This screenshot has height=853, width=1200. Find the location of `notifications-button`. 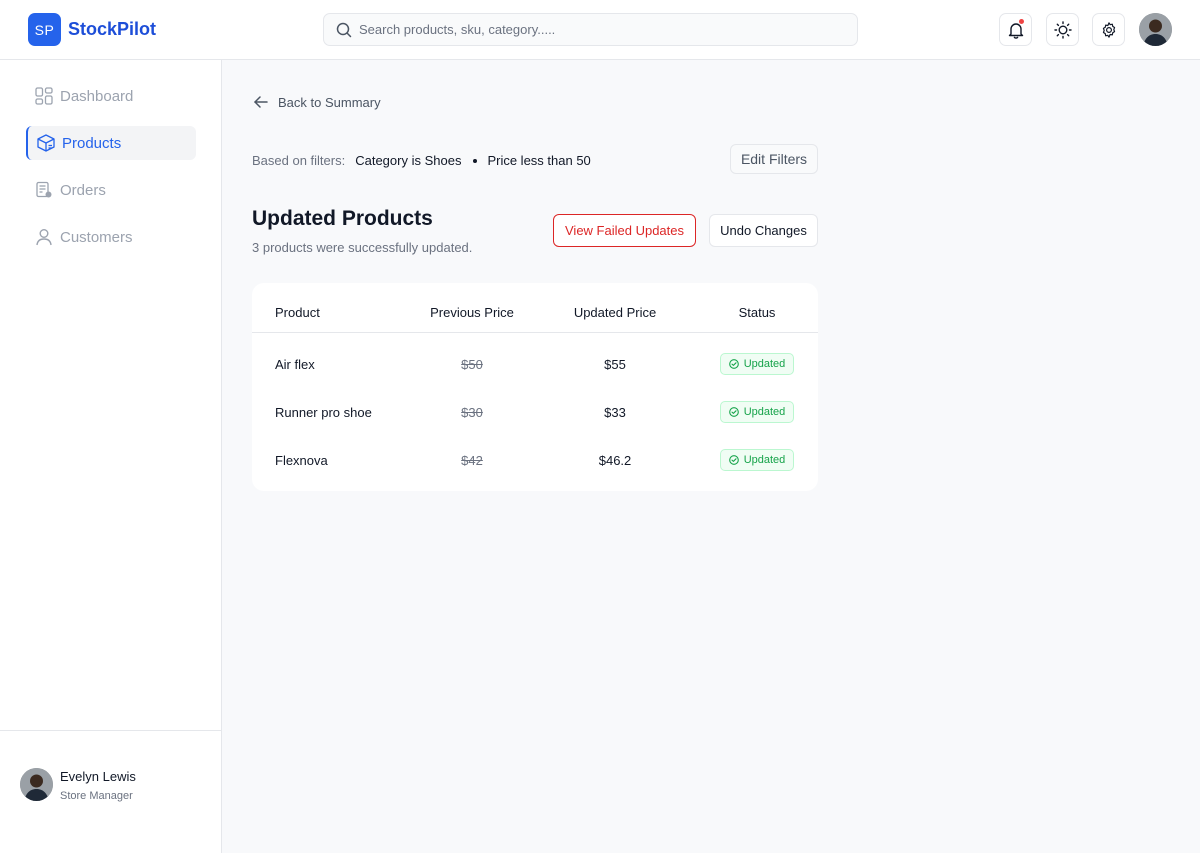

notifications-button is located at coordinates (1015, 29).